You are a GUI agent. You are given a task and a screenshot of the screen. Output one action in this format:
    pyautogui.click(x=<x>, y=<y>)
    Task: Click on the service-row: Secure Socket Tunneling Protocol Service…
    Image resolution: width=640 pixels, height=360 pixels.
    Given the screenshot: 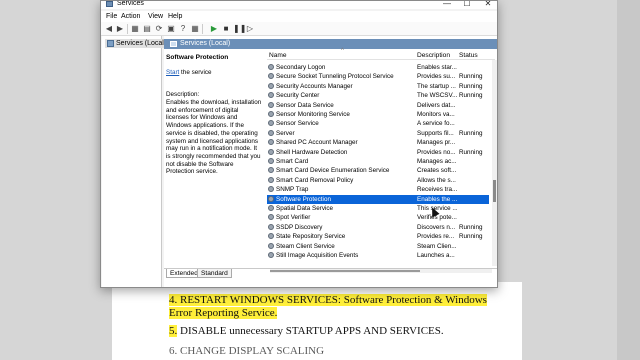 What is the action you would take?
    pyautogui.click(x=378, y=76)
    